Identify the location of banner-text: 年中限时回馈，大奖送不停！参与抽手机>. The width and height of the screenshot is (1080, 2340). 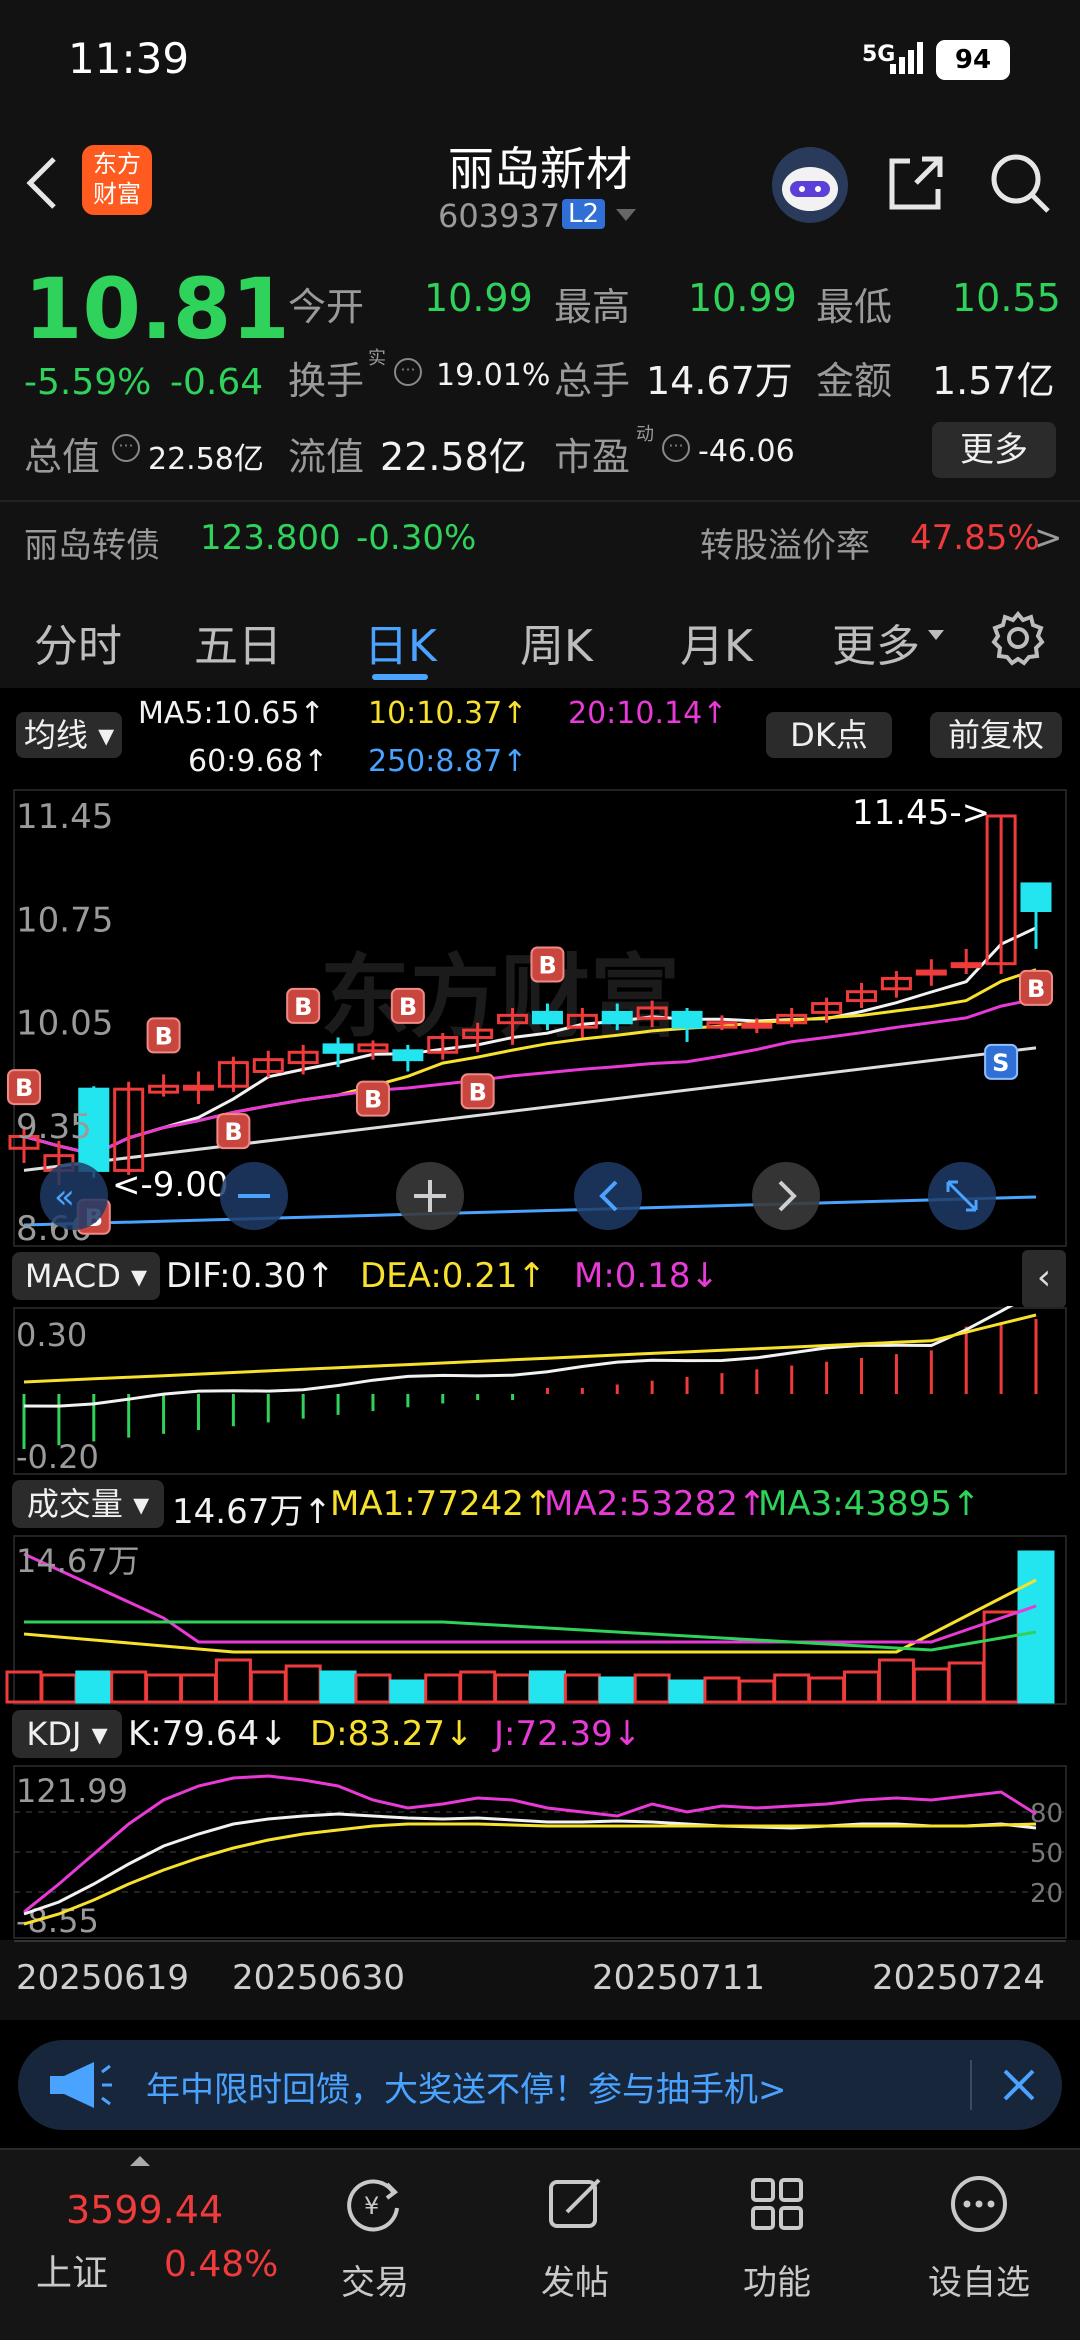
(466, 2086).